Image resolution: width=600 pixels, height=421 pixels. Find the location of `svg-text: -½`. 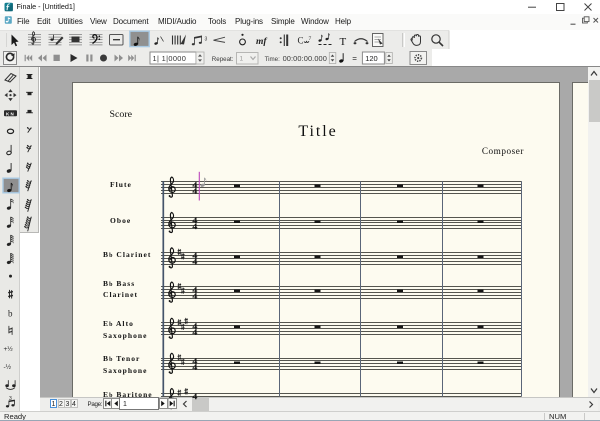

svg-text: -½ is located at coordinates (8, 367).